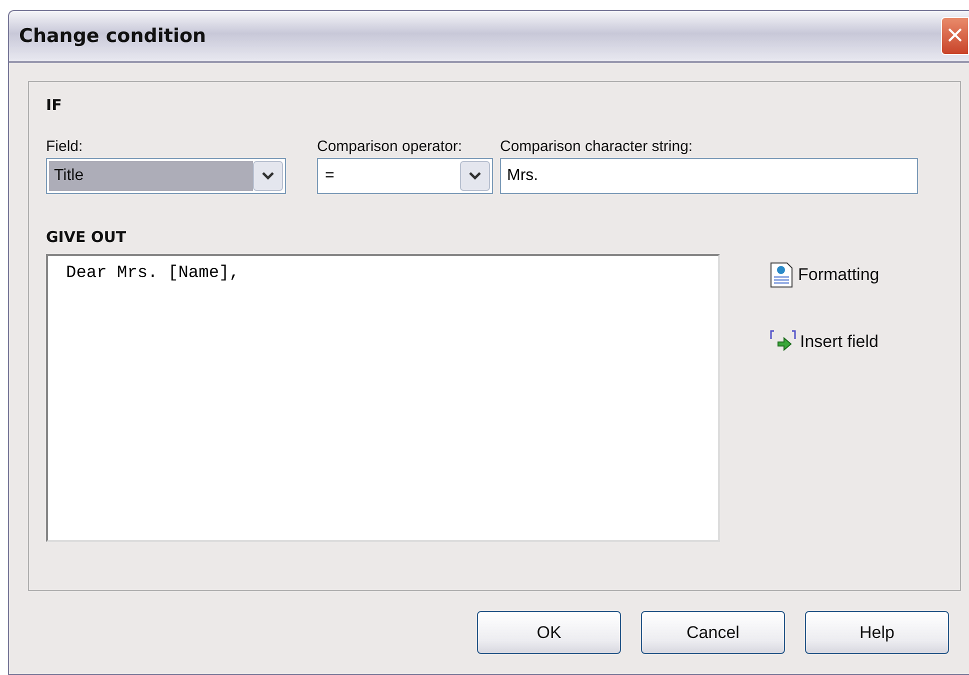 Image resolution: width=969 pixels, height=675 pixels. What do you see at coordinates (783, 342) in the screenshot?
I see `insert-arrow-icon` at bounding box center [783, 342].